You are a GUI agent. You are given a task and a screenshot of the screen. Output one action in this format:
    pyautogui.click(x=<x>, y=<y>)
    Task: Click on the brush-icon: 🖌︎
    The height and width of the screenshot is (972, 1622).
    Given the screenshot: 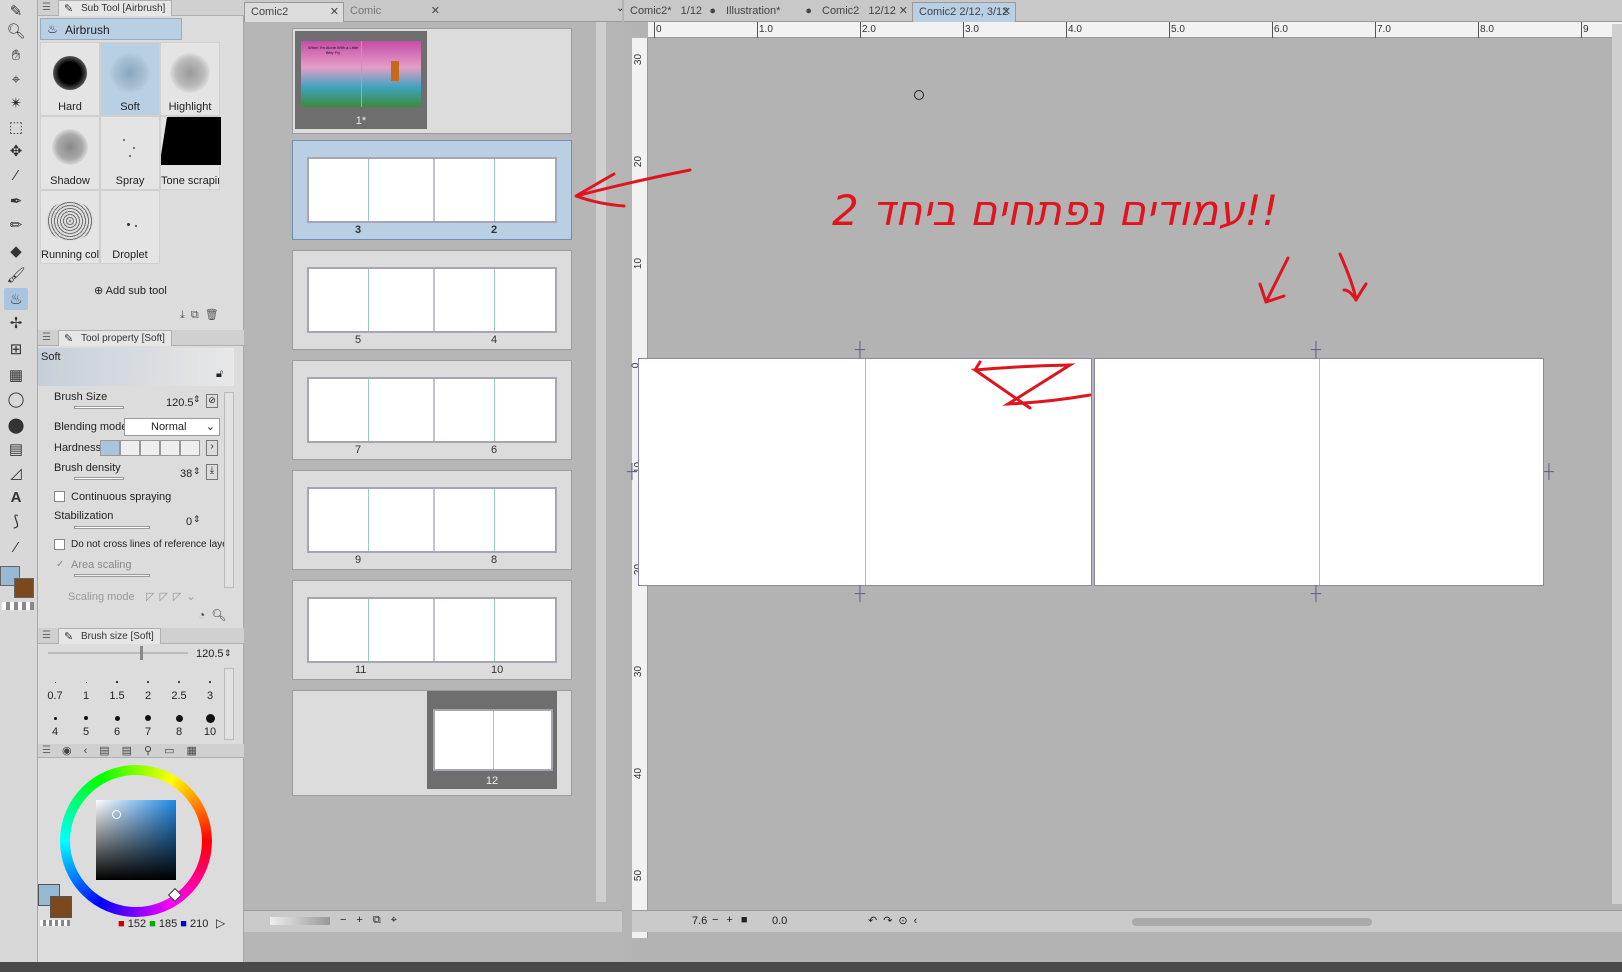 What is the action you would take?
    pyautogui.click(x=16, y=275)
    